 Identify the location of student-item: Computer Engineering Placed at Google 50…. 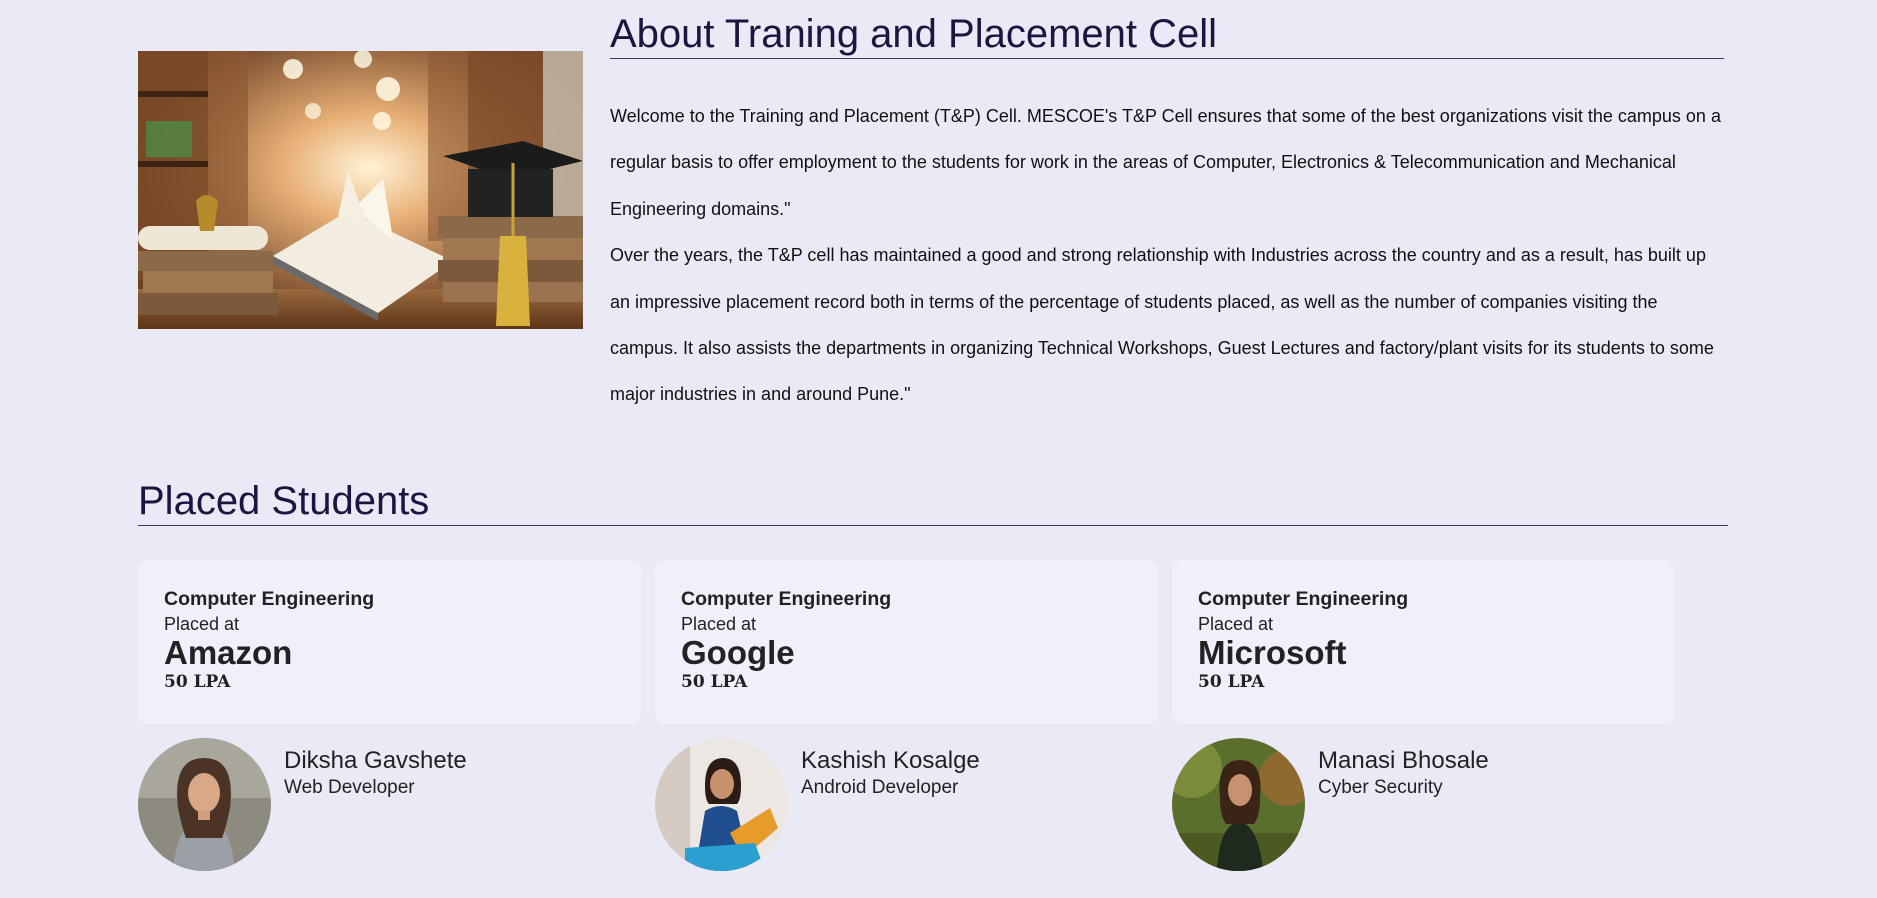
(906, 719).